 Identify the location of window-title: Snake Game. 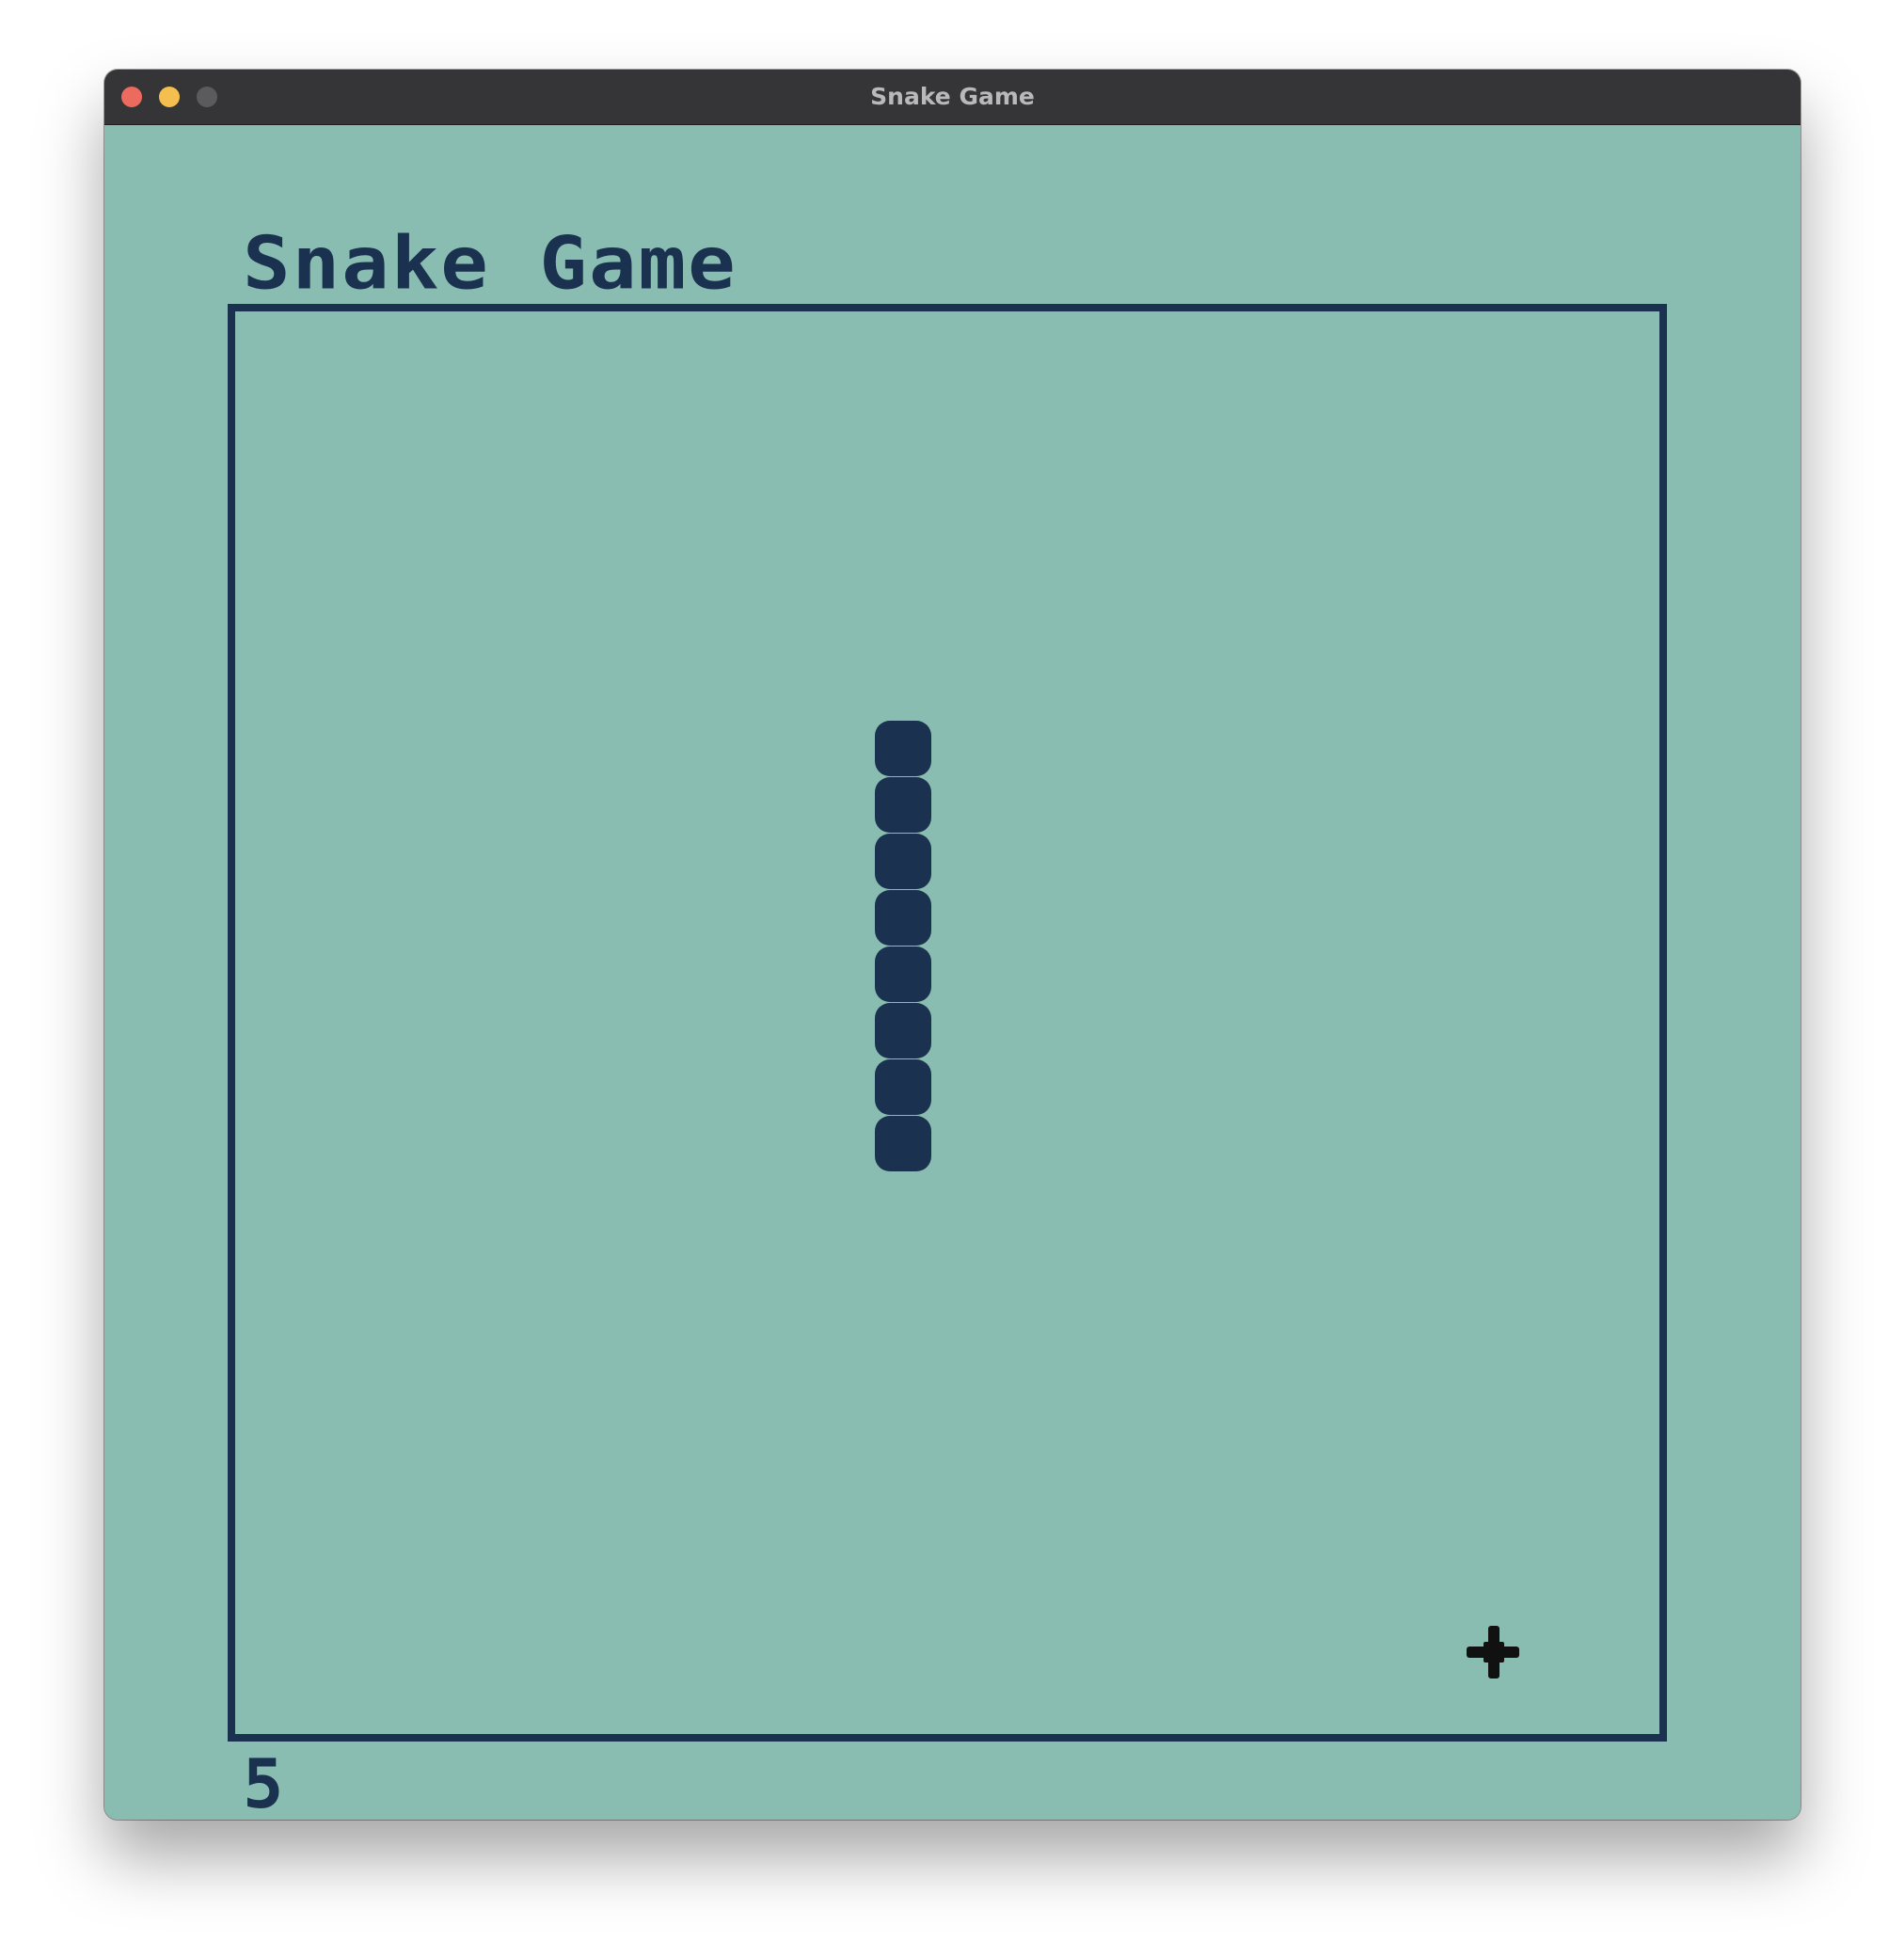
(952, 96).